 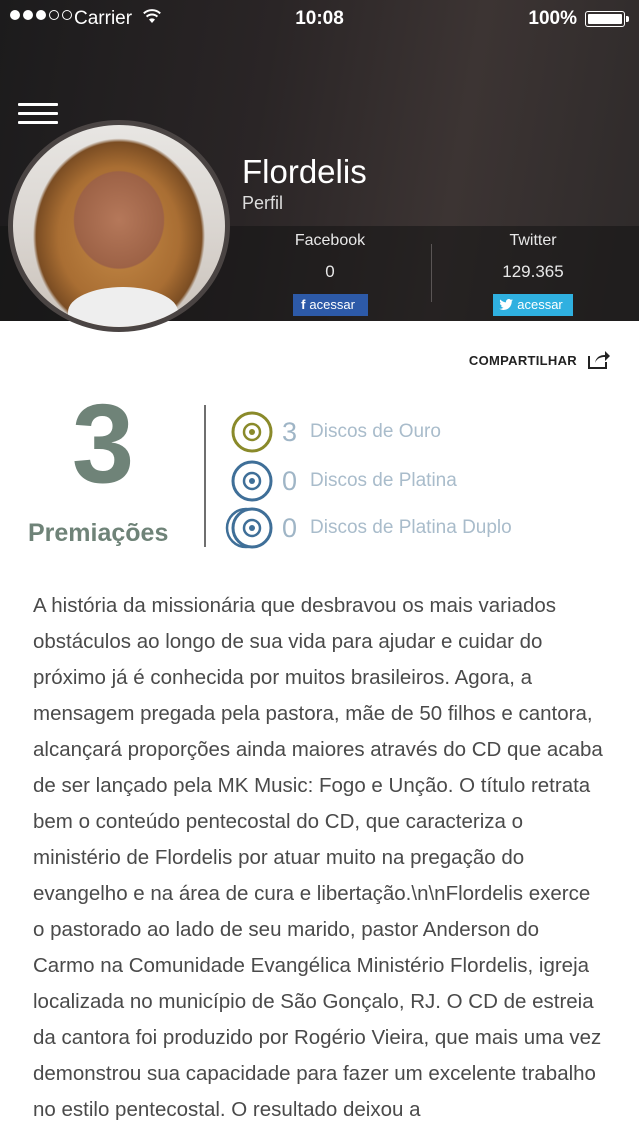 What do you see at coordinates (330, 240) in the screenshot?
I see `facebook-label: Facebook` at bounding box center [330, 240].